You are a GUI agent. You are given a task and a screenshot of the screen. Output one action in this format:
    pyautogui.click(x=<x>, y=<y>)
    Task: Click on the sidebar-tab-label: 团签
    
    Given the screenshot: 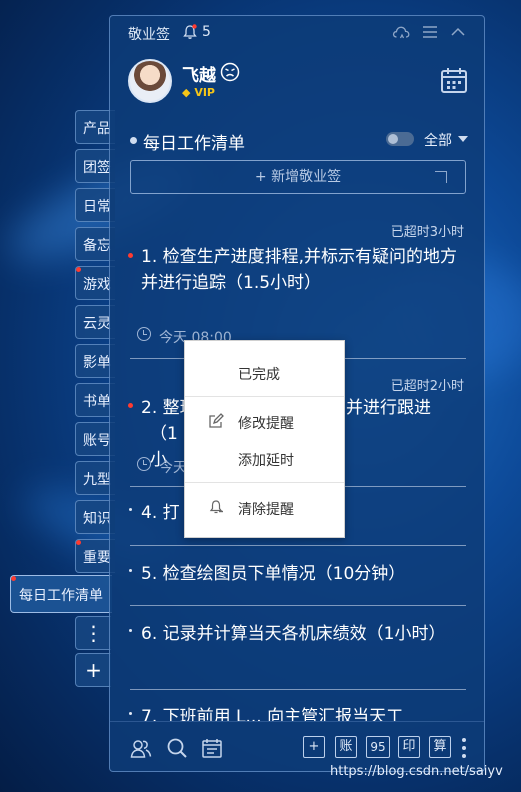 What is the action you would take?
    pyautogui.click(x=97, y=168)
    